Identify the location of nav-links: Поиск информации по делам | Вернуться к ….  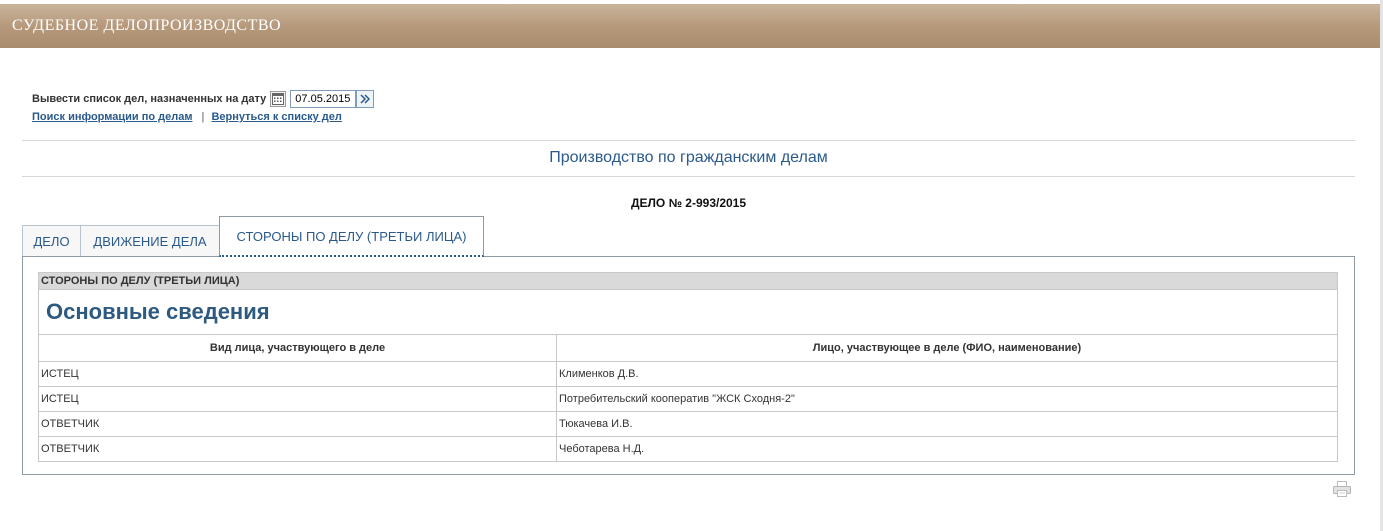
(187, 117).